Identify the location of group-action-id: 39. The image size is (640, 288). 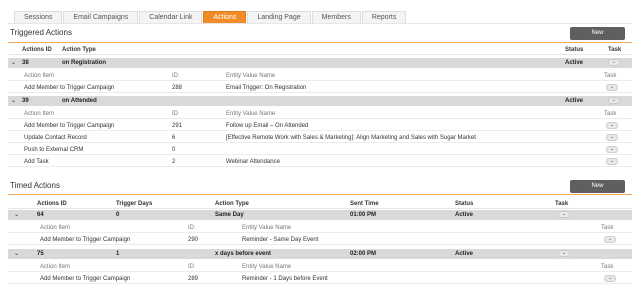
(25, 101).